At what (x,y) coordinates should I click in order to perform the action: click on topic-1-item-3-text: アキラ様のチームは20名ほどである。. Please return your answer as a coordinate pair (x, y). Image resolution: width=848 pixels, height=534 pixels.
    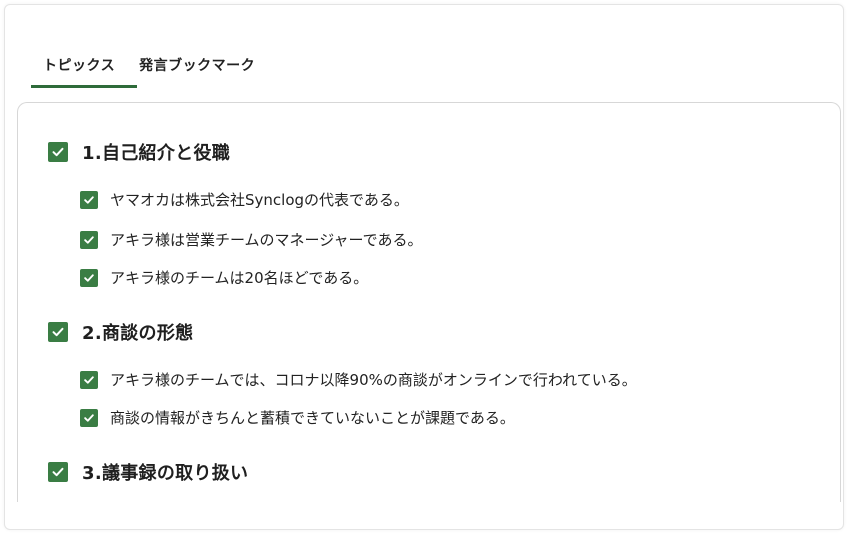
    Looking at the image, I should click on (239, 278).